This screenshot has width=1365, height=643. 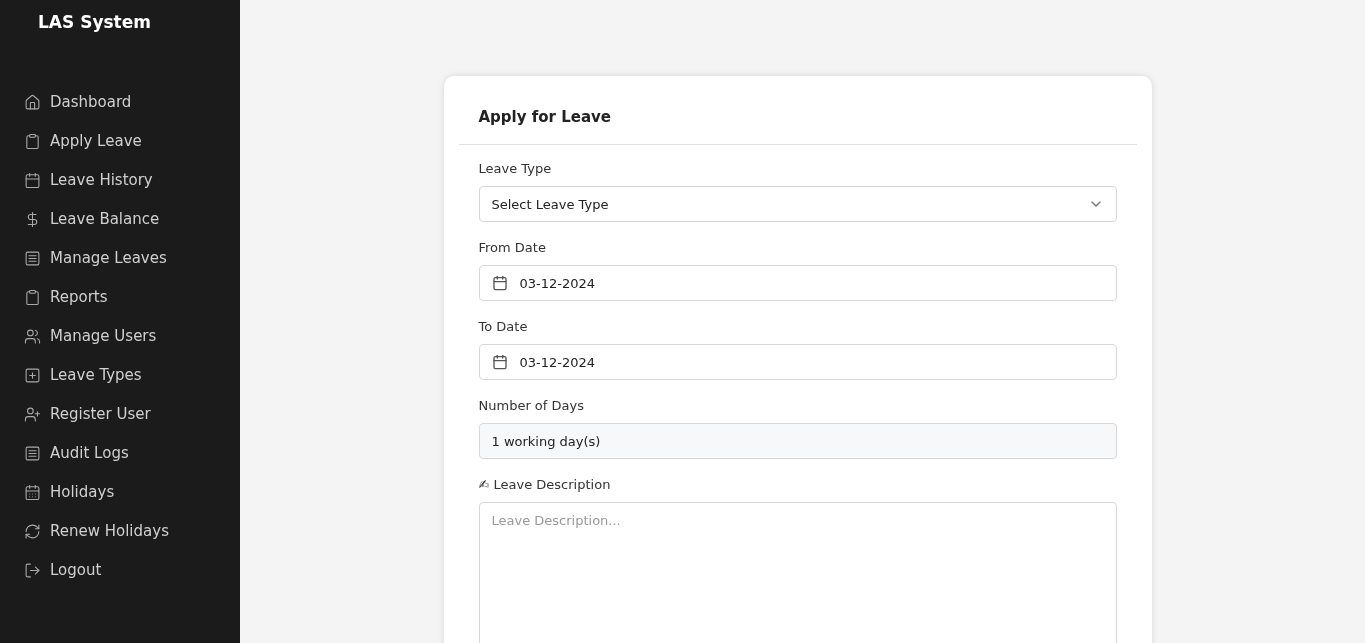 What do you see at coordinates (515, 168) in the screenshot?
I see `field-label: Leave Type` at bounding box center [515, 168].